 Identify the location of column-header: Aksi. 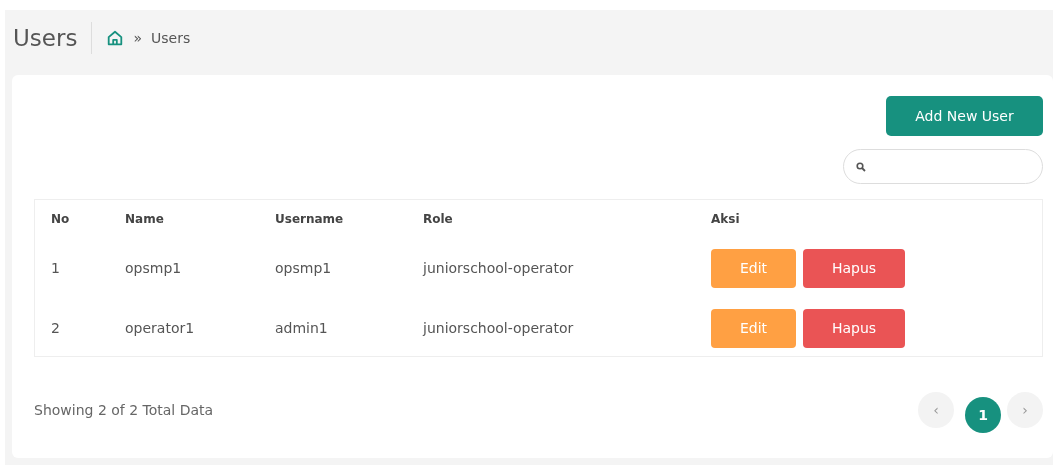
(725, 219).